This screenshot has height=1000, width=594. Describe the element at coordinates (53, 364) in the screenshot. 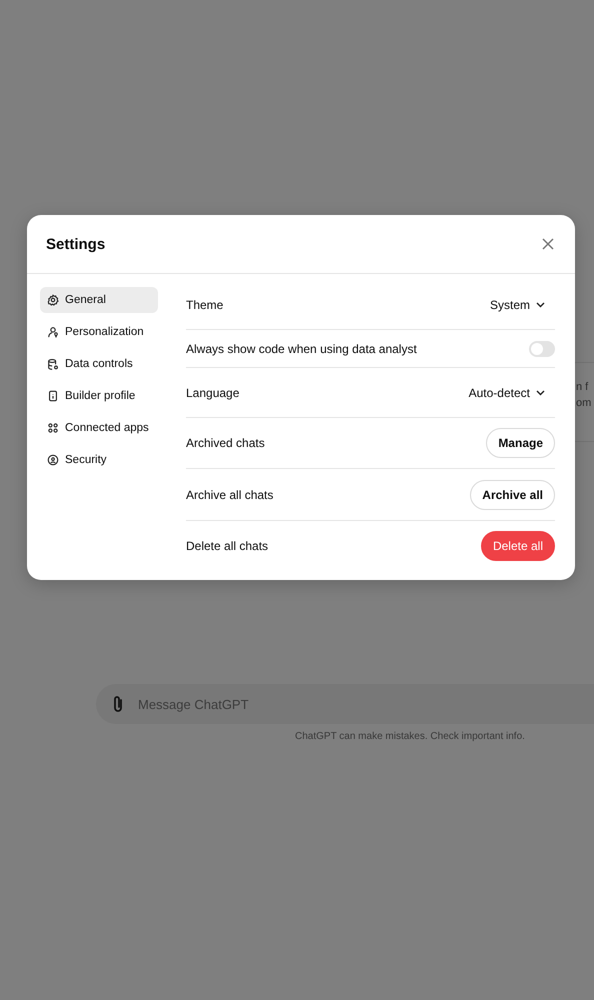

I see `database-icon` at that location.